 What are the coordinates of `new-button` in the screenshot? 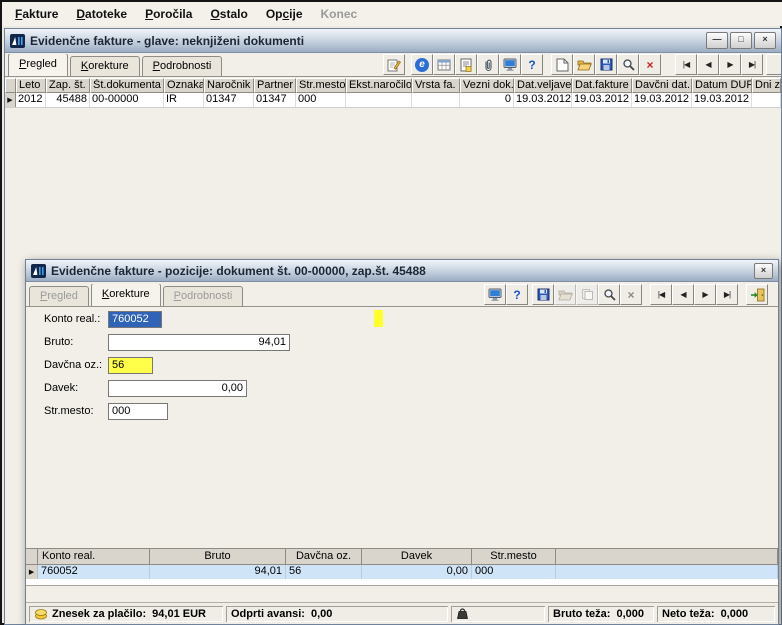 It's located at (562, 64).